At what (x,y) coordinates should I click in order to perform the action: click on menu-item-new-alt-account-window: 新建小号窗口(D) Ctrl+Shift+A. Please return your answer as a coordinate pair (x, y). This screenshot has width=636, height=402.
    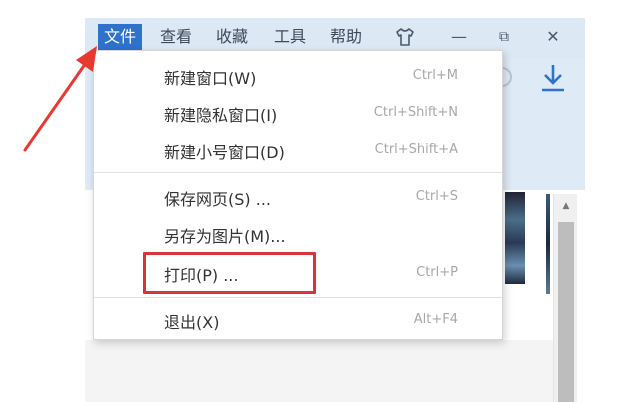
    Looking at the image, I should click on (298, 149).